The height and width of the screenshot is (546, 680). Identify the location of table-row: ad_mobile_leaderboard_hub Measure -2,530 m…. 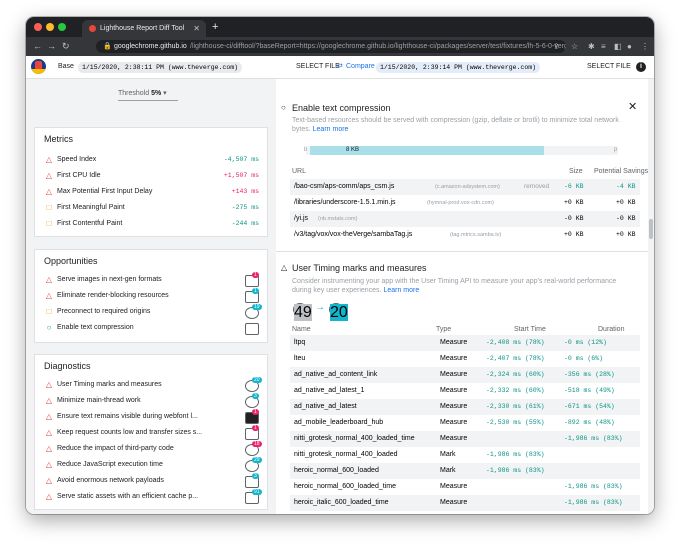
(465, 423).